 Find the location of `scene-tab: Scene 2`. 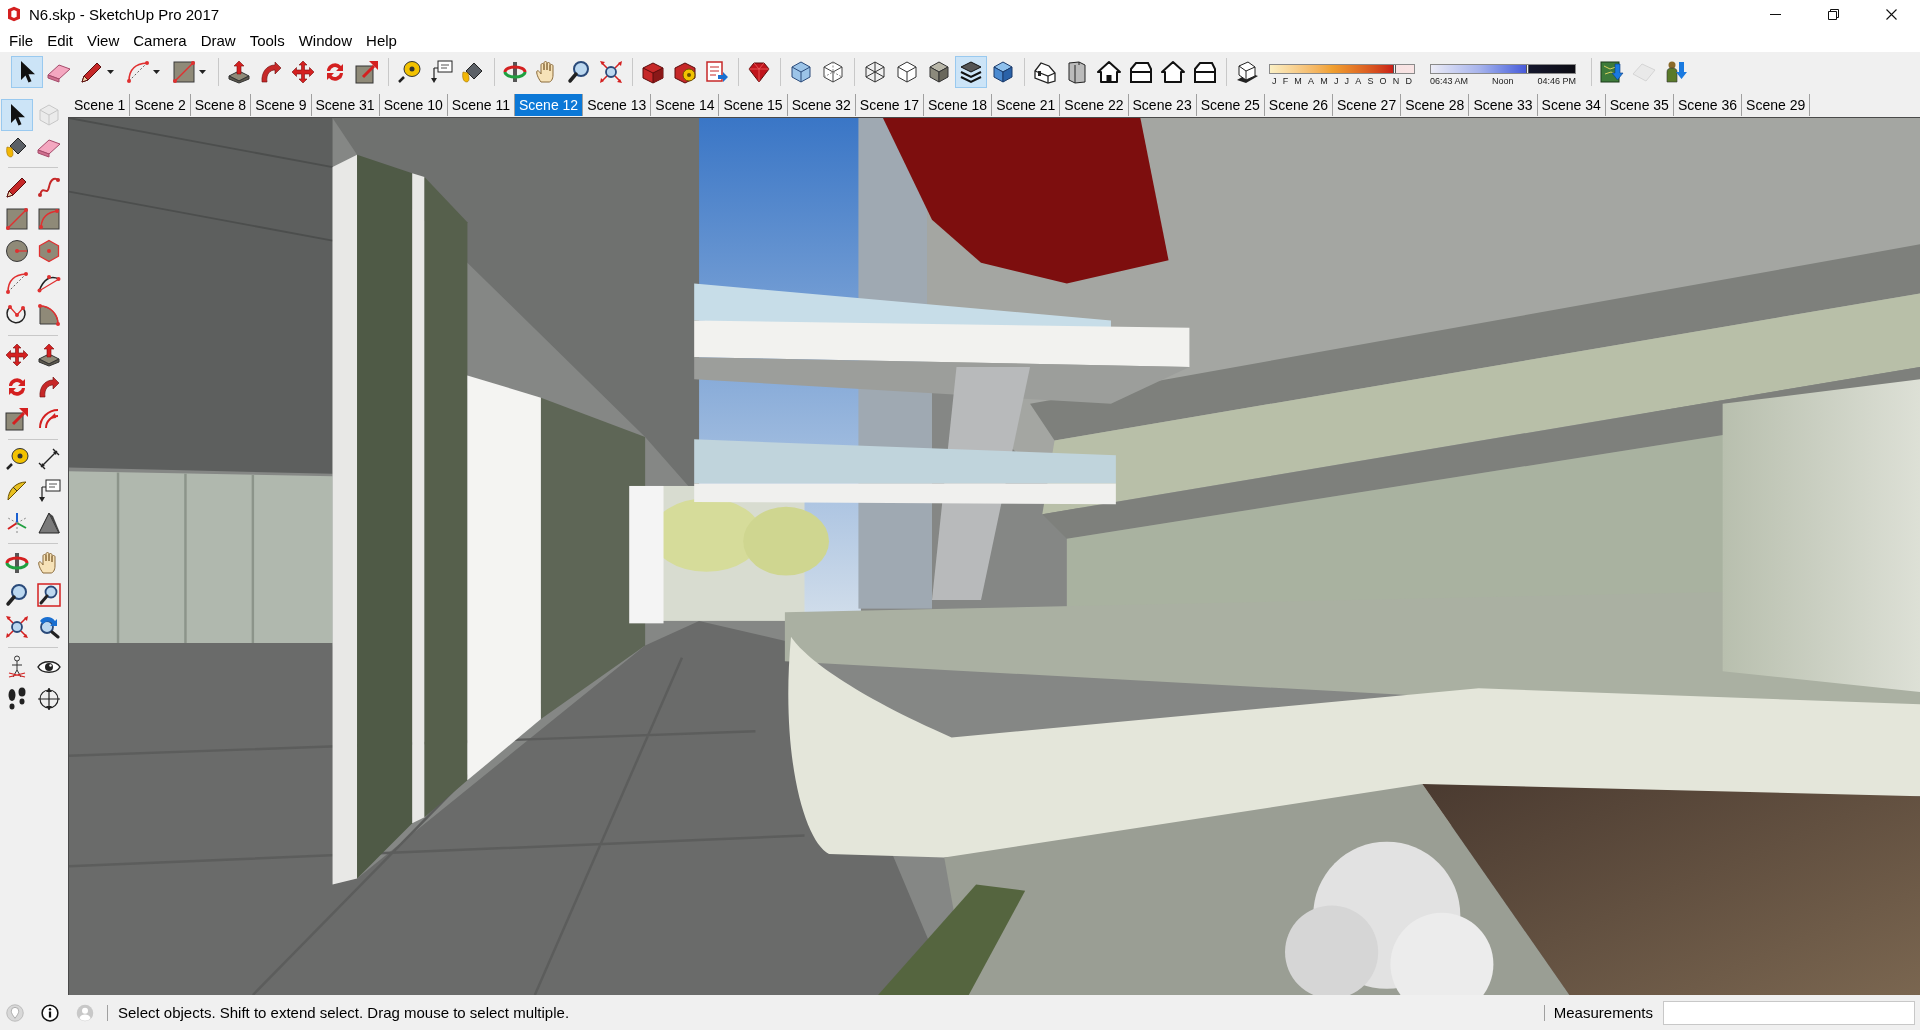

scene-tab: Scene 2 is located at coordinates (160, 104).